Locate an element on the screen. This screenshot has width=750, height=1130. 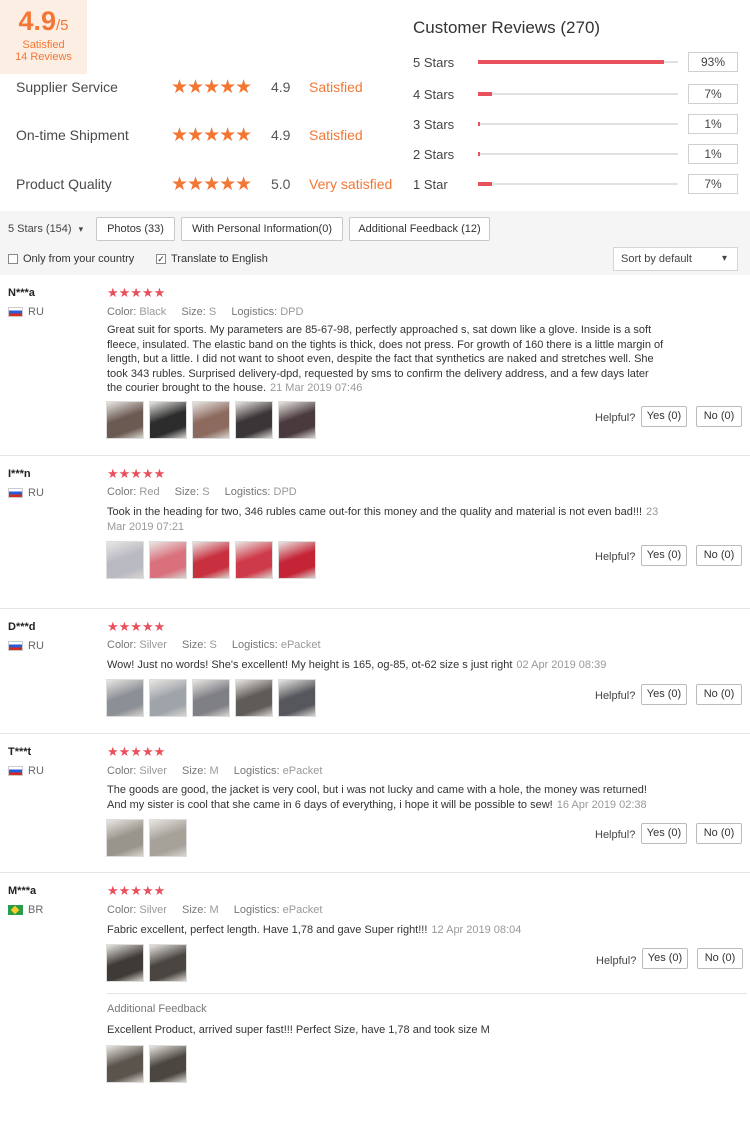
attr-logistics: DPD is located at coordinates (285, 492).